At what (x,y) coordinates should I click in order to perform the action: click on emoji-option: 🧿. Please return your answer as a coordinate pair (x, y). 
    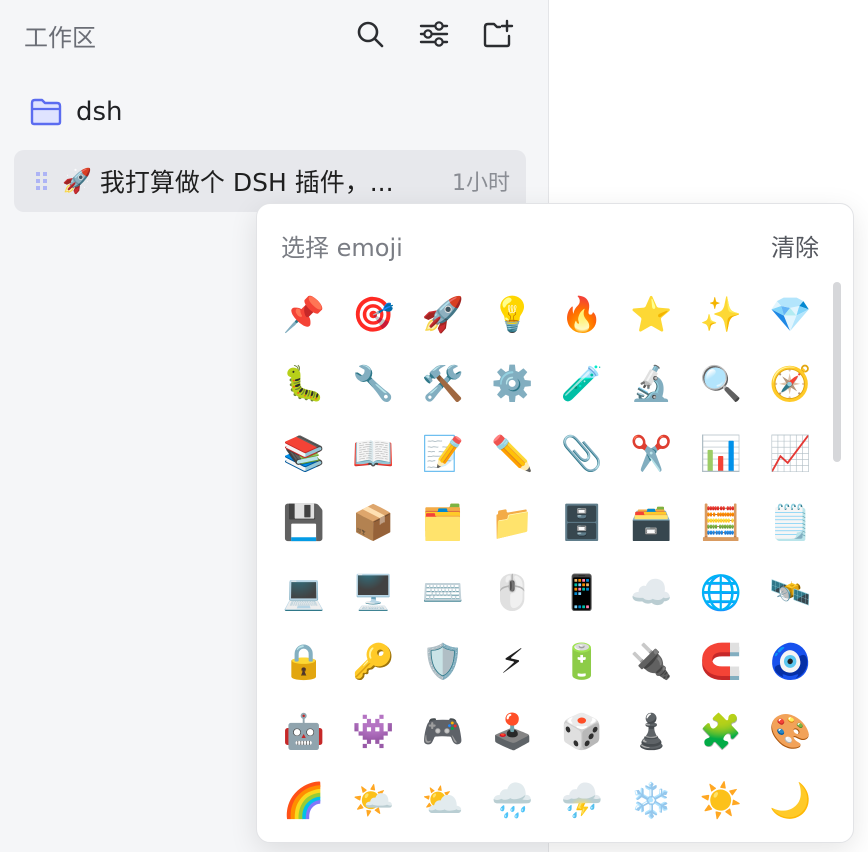
    Looking at the image, I should click on (791, 663).